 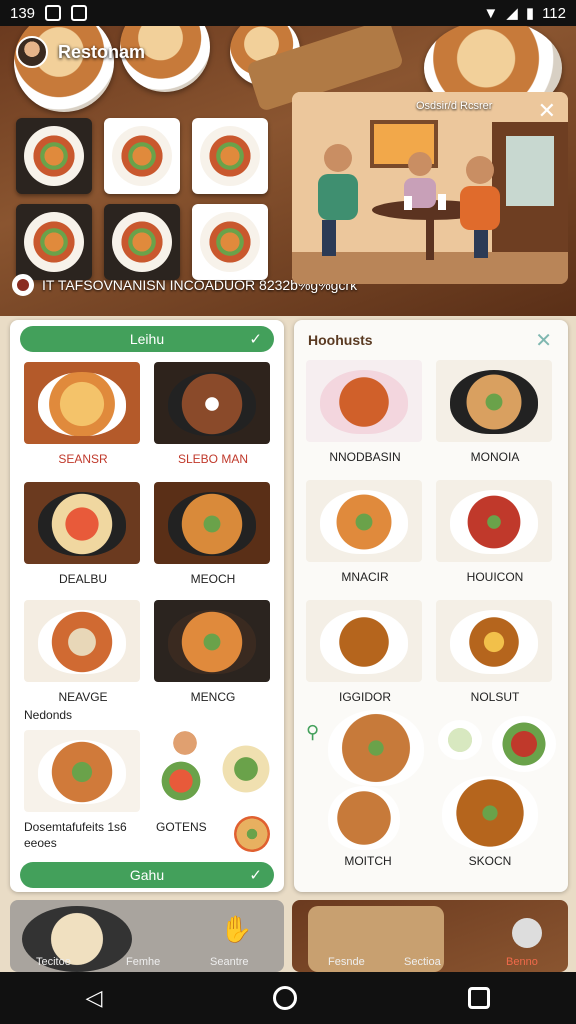 What do you see at coordinates (365, 652) in the screenshot?
I see `menu-item: IGGIDOR` at bounding box center [365, 652].